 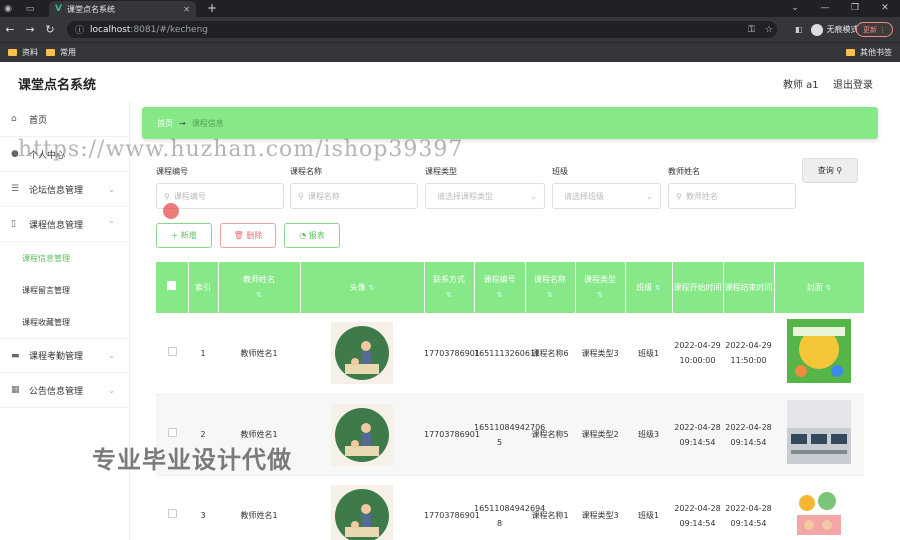 I want to click on sidebar-subitem-course-info: 课程信息管理, so click(x=64, y=258).